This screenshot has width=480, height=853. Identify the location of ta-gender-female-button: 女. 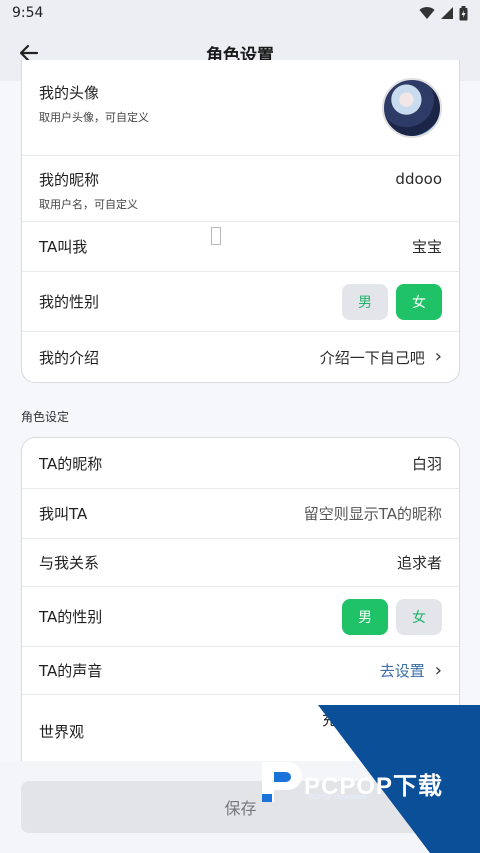
(419, 616).